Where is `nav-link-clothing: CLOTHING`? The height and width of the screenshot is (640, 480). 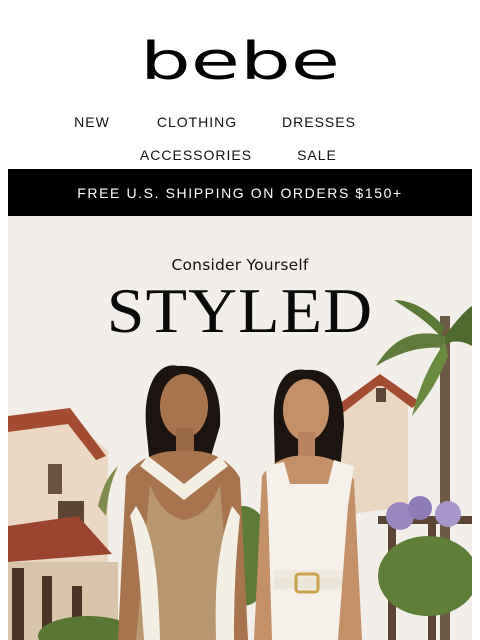 nav-link-clothing: CLOTHING is located at coordinates (197, 122).